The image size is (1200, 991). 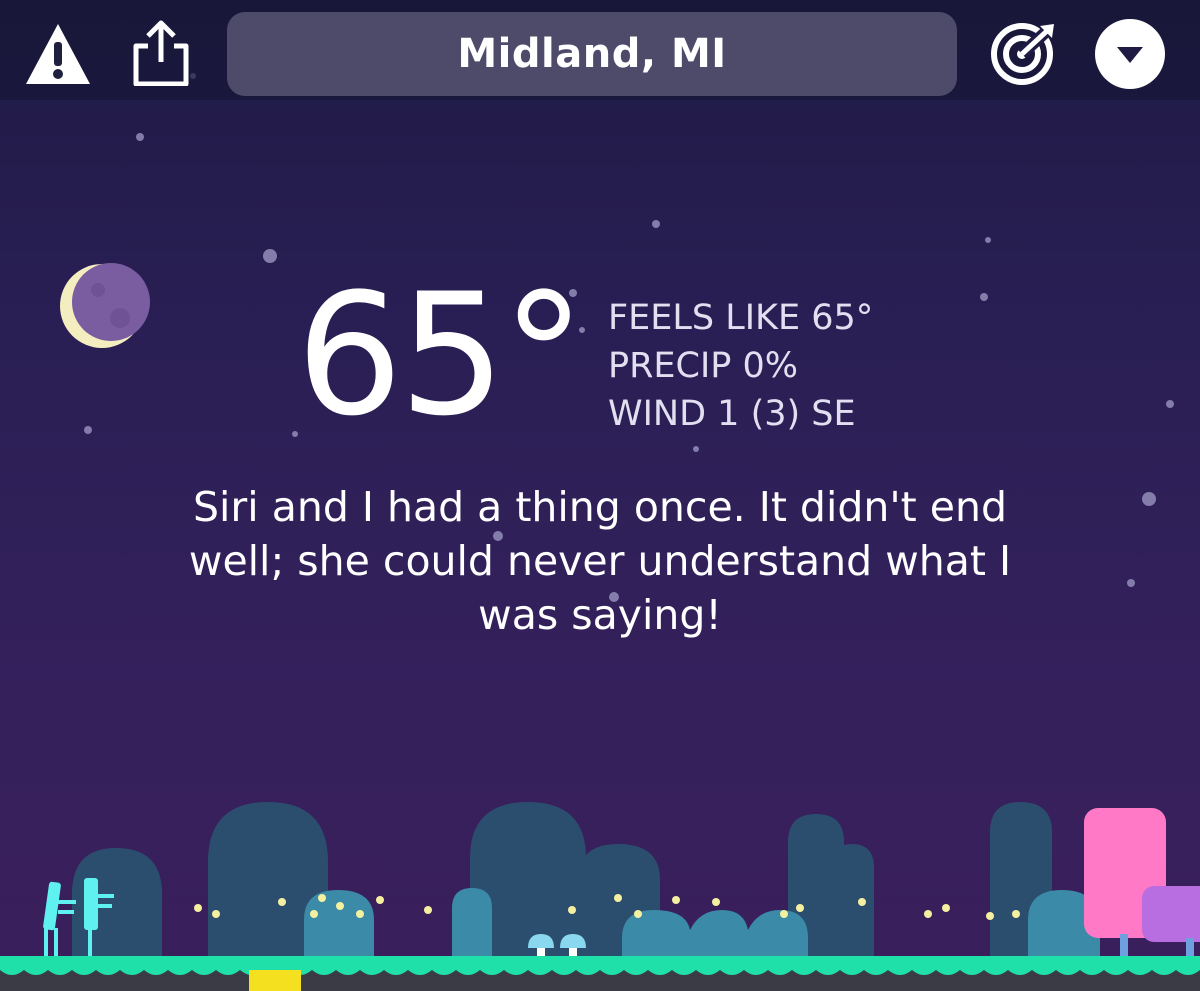 What do you see at coordinates (732, 414) in the screenshot?
I see `wind-text: WIND 1 (3) SE` at bounding box center [732, 414].